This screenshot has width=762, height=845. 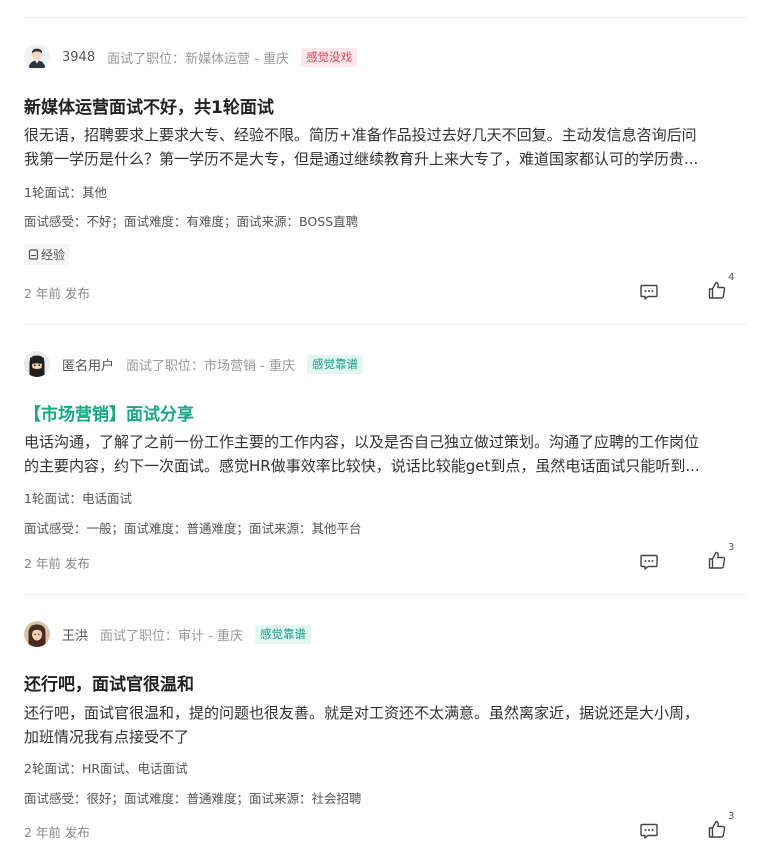 I want to click on tag-label: 经验, so click(x=53, y=255).